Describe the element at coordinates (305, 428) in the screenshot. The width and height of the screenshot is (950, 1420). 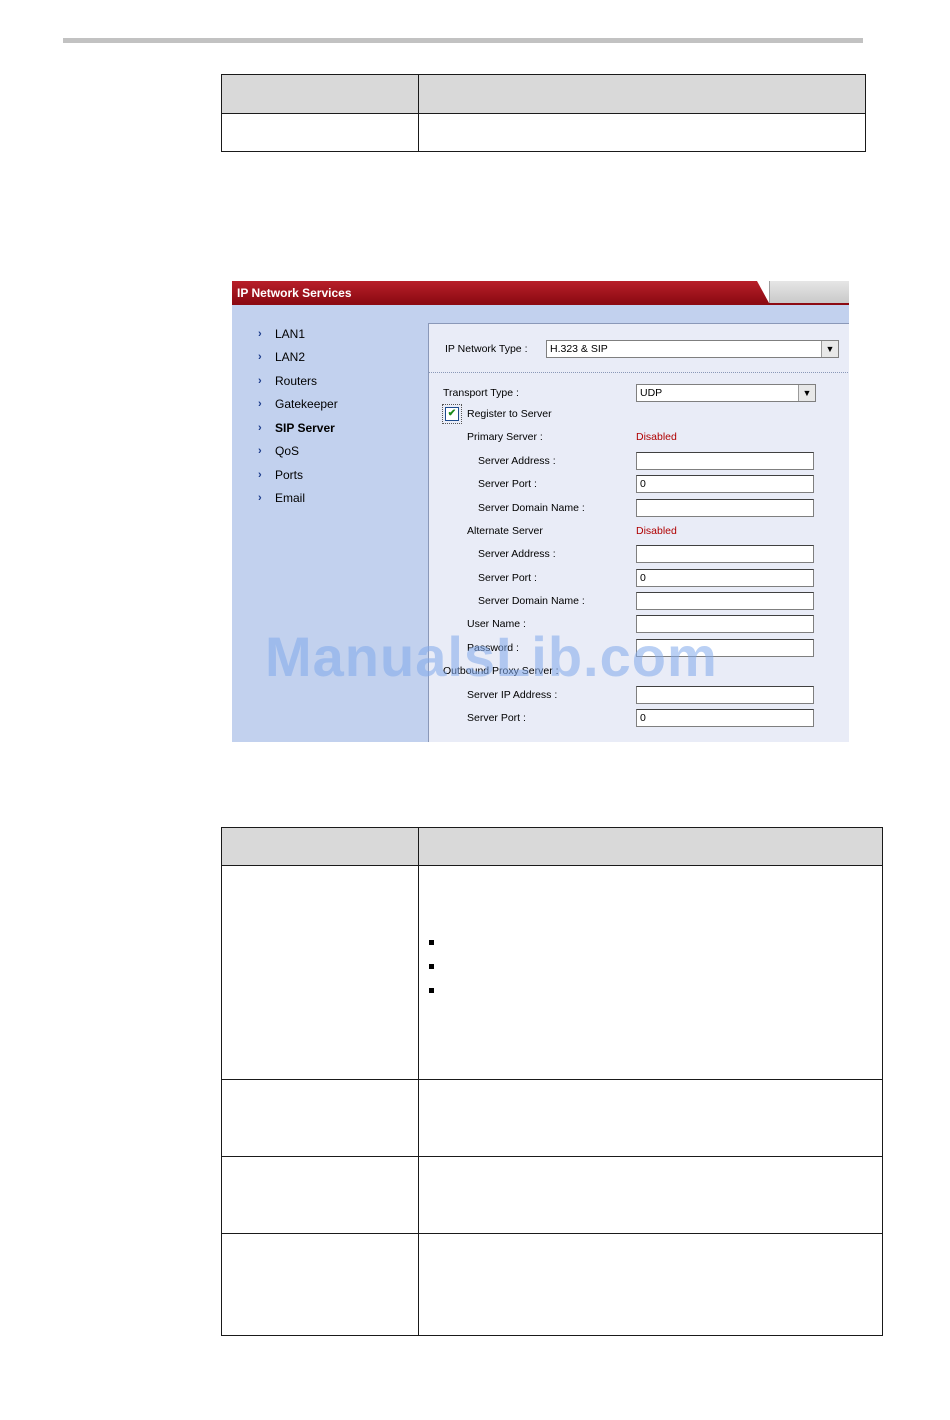
I see `sidebar-item-label: SIP Server` at that location.